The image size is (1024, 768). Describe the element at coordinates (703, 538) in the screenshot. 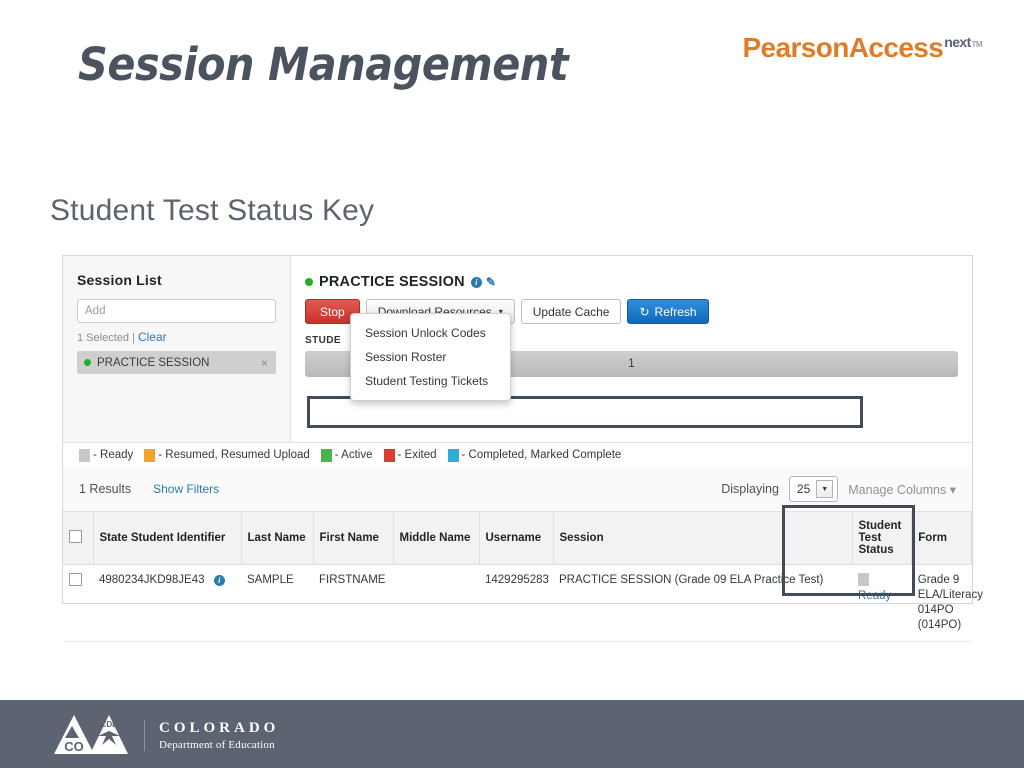

I see `column-header-session: Session` at that location.